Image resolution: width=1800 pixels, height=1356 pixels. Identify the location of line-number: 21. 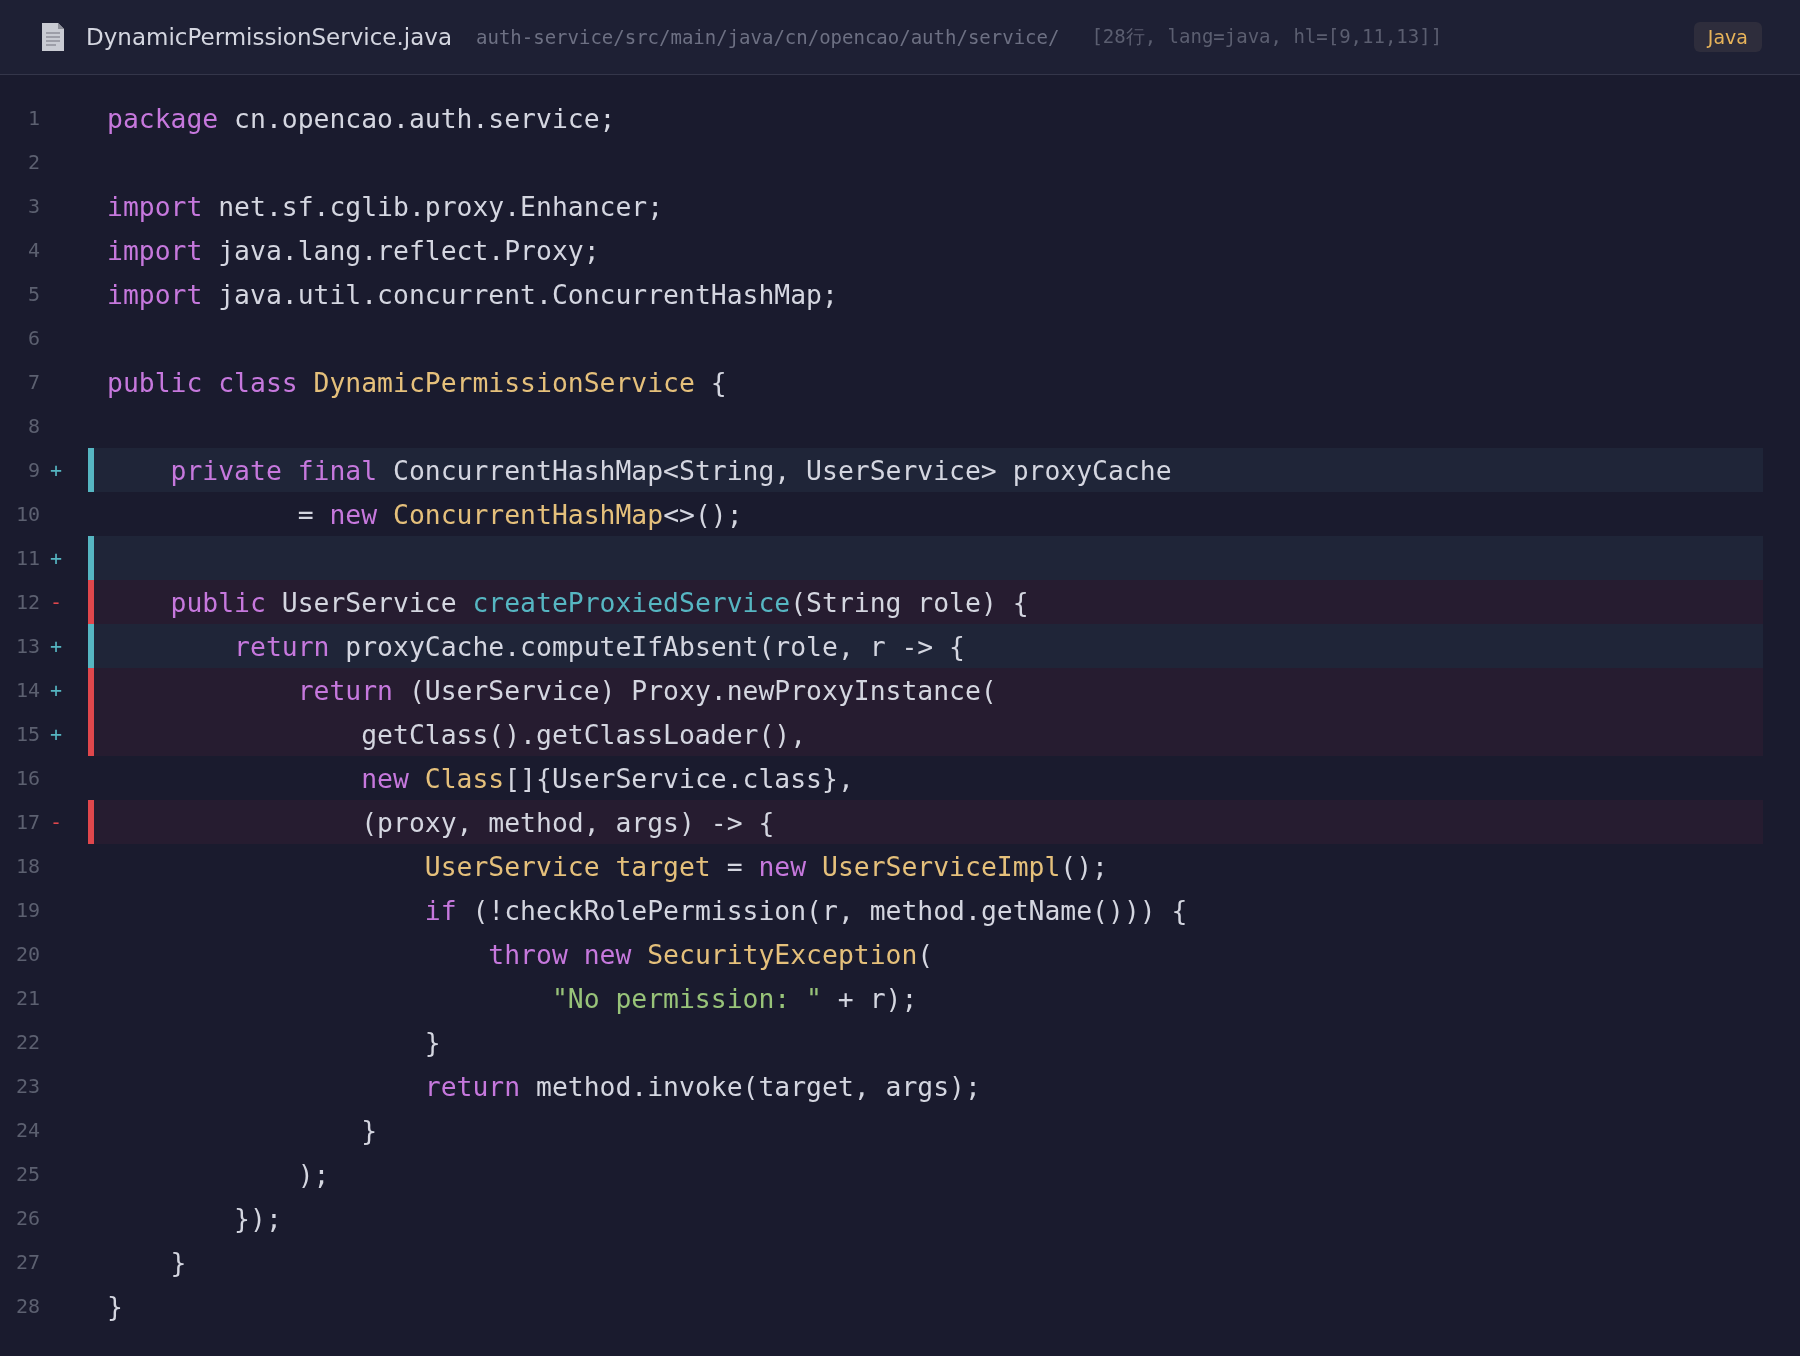
(27, 998).